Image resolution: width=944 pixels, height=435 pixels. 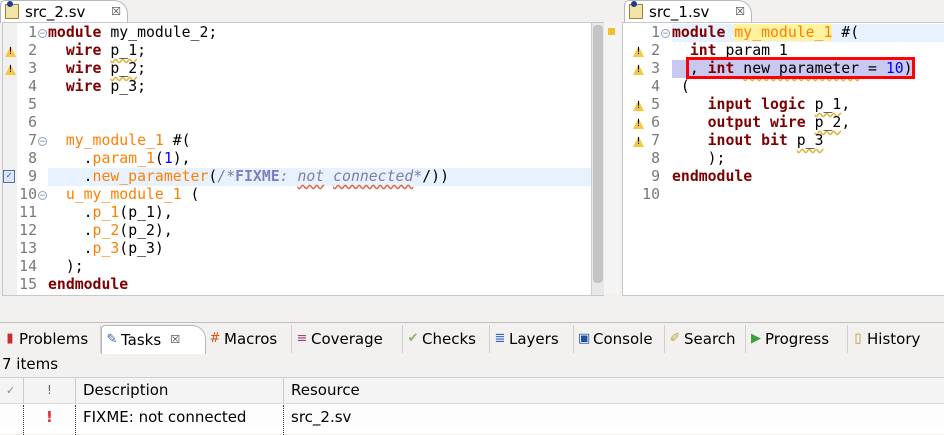 What do you see at coordinates (181, 158) in the screenshot?
I see `code-token: ),` at bounding box center [181, 158].